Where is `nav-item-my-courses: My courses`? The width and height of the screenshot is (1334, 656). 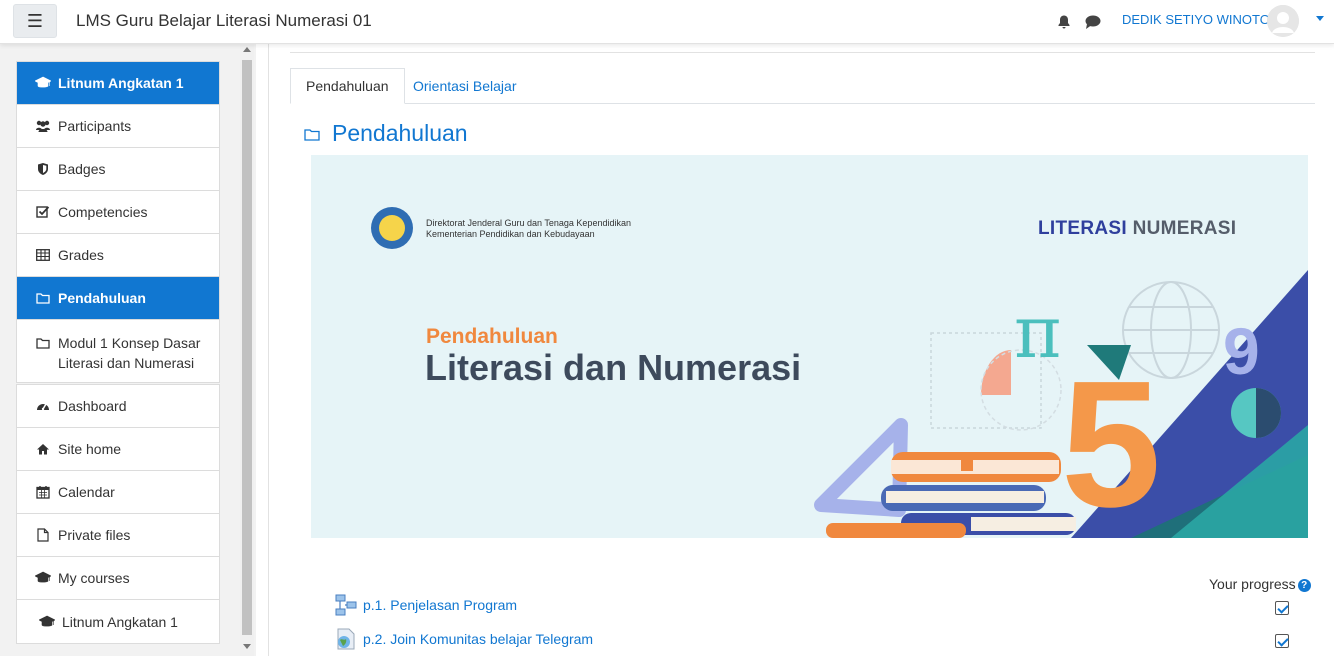 nav-item-my-courses: My courses is located at coordinates (118, 578).